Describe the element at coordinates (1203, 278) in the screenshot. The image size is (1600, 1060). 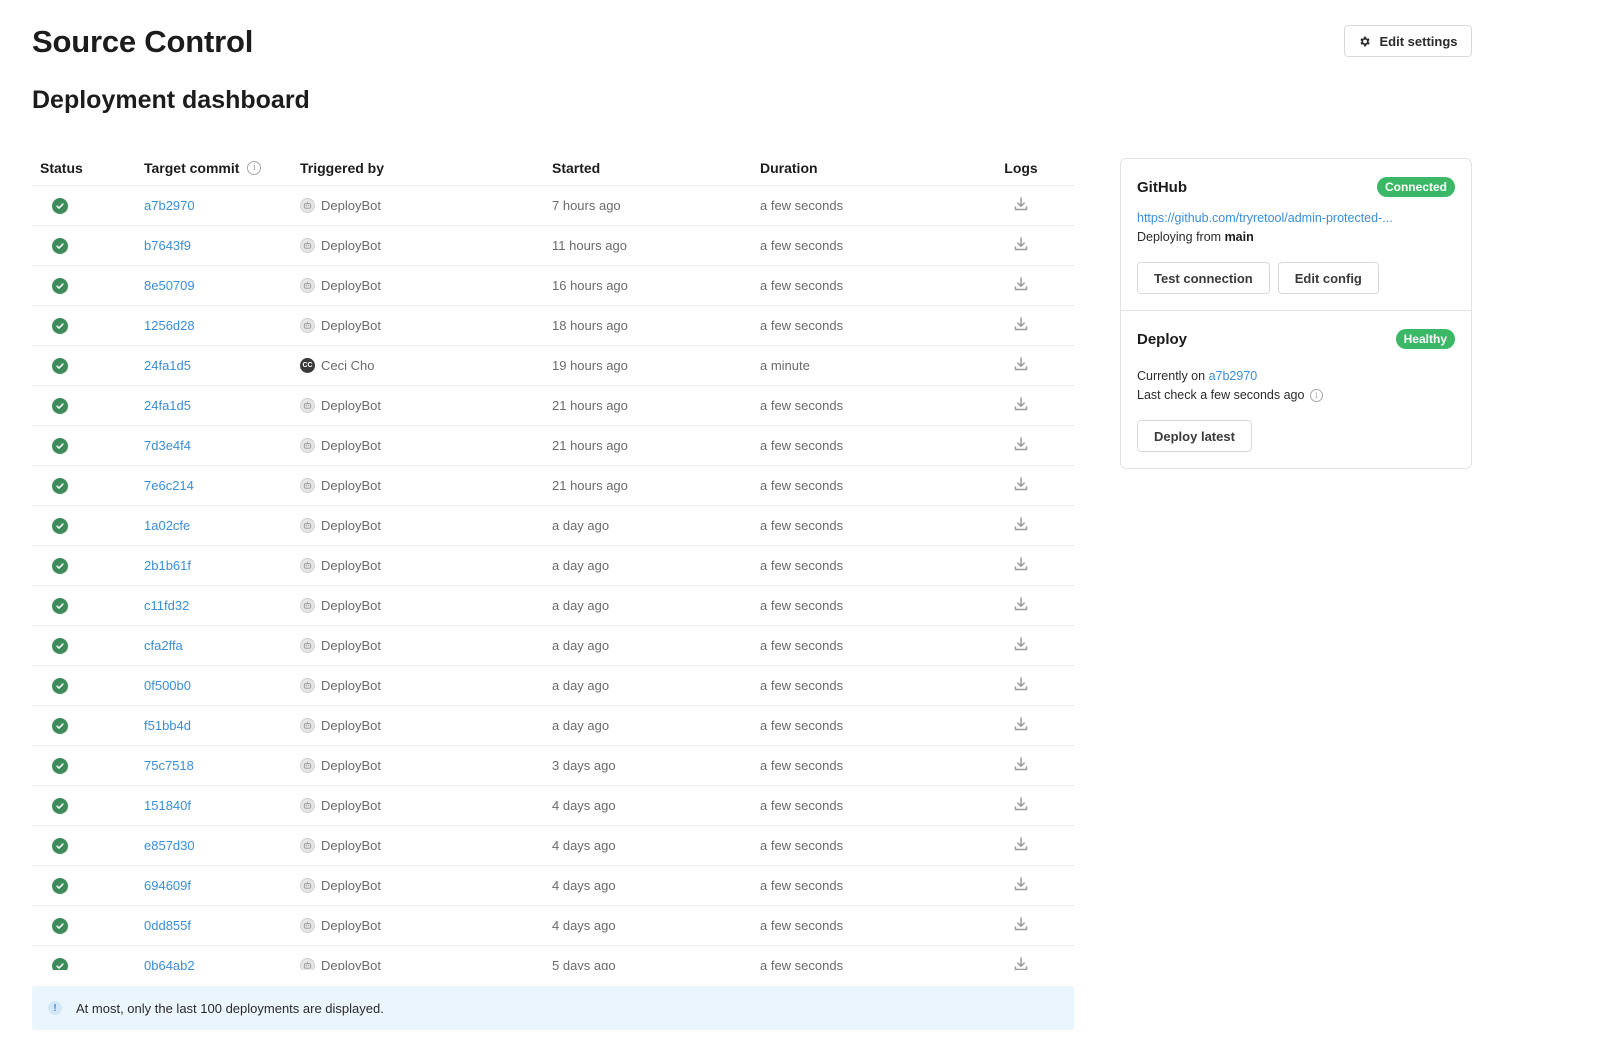
I see `test-connection-button: Test connection` at that location.